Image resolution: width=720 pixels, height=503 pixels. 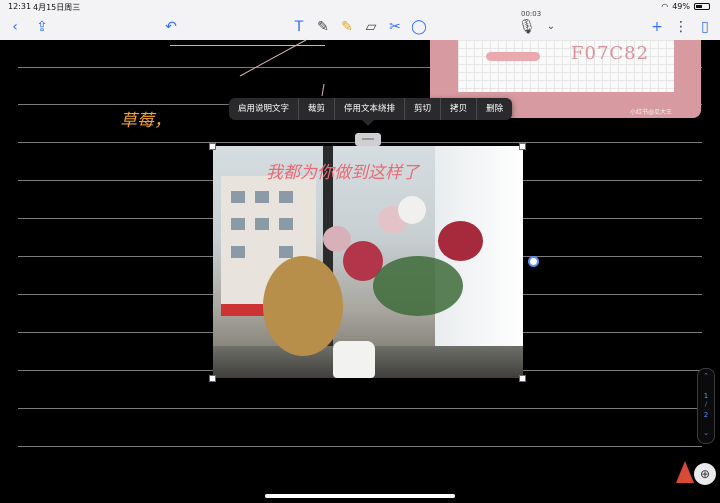 I want to click on more-icon: ⋮, so click(x=681, y=27).